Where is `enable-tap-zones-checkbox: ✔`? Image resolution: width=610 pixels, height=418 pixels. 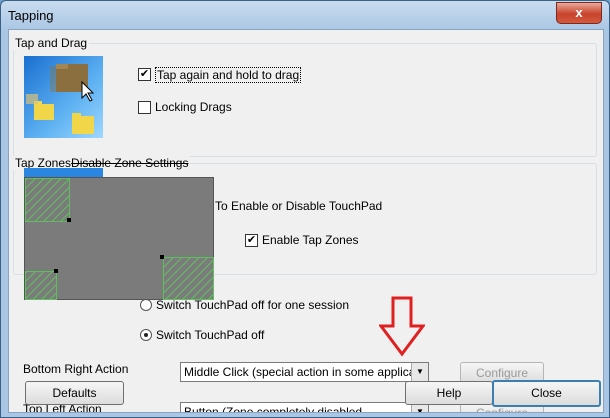
enable-tap-zones-checkbox: ✔ is located at coordinates (251, 240).